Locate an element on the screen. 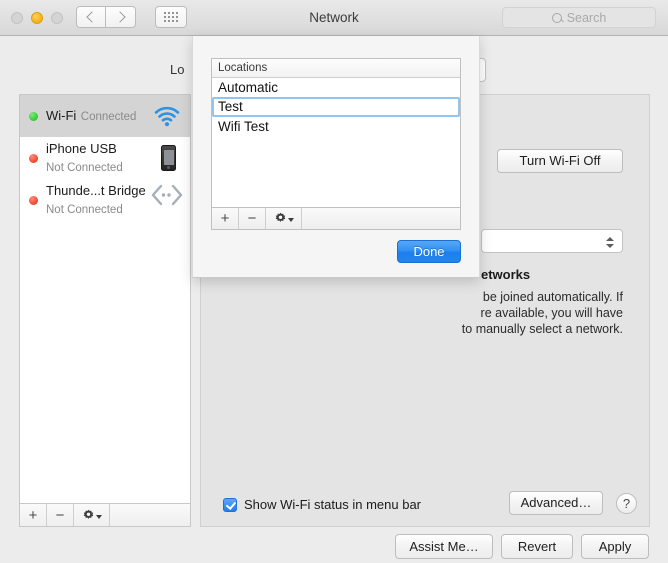  ask-desc-line-1: be joined automatically. If is located at coordinates (552, 297).